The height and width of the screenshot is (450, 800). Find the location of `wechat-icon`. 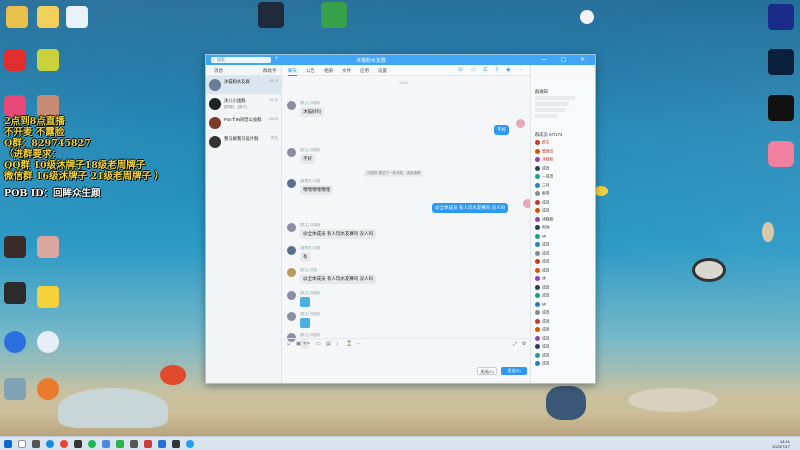

wechat-icon is located at coordinates (120, 444).